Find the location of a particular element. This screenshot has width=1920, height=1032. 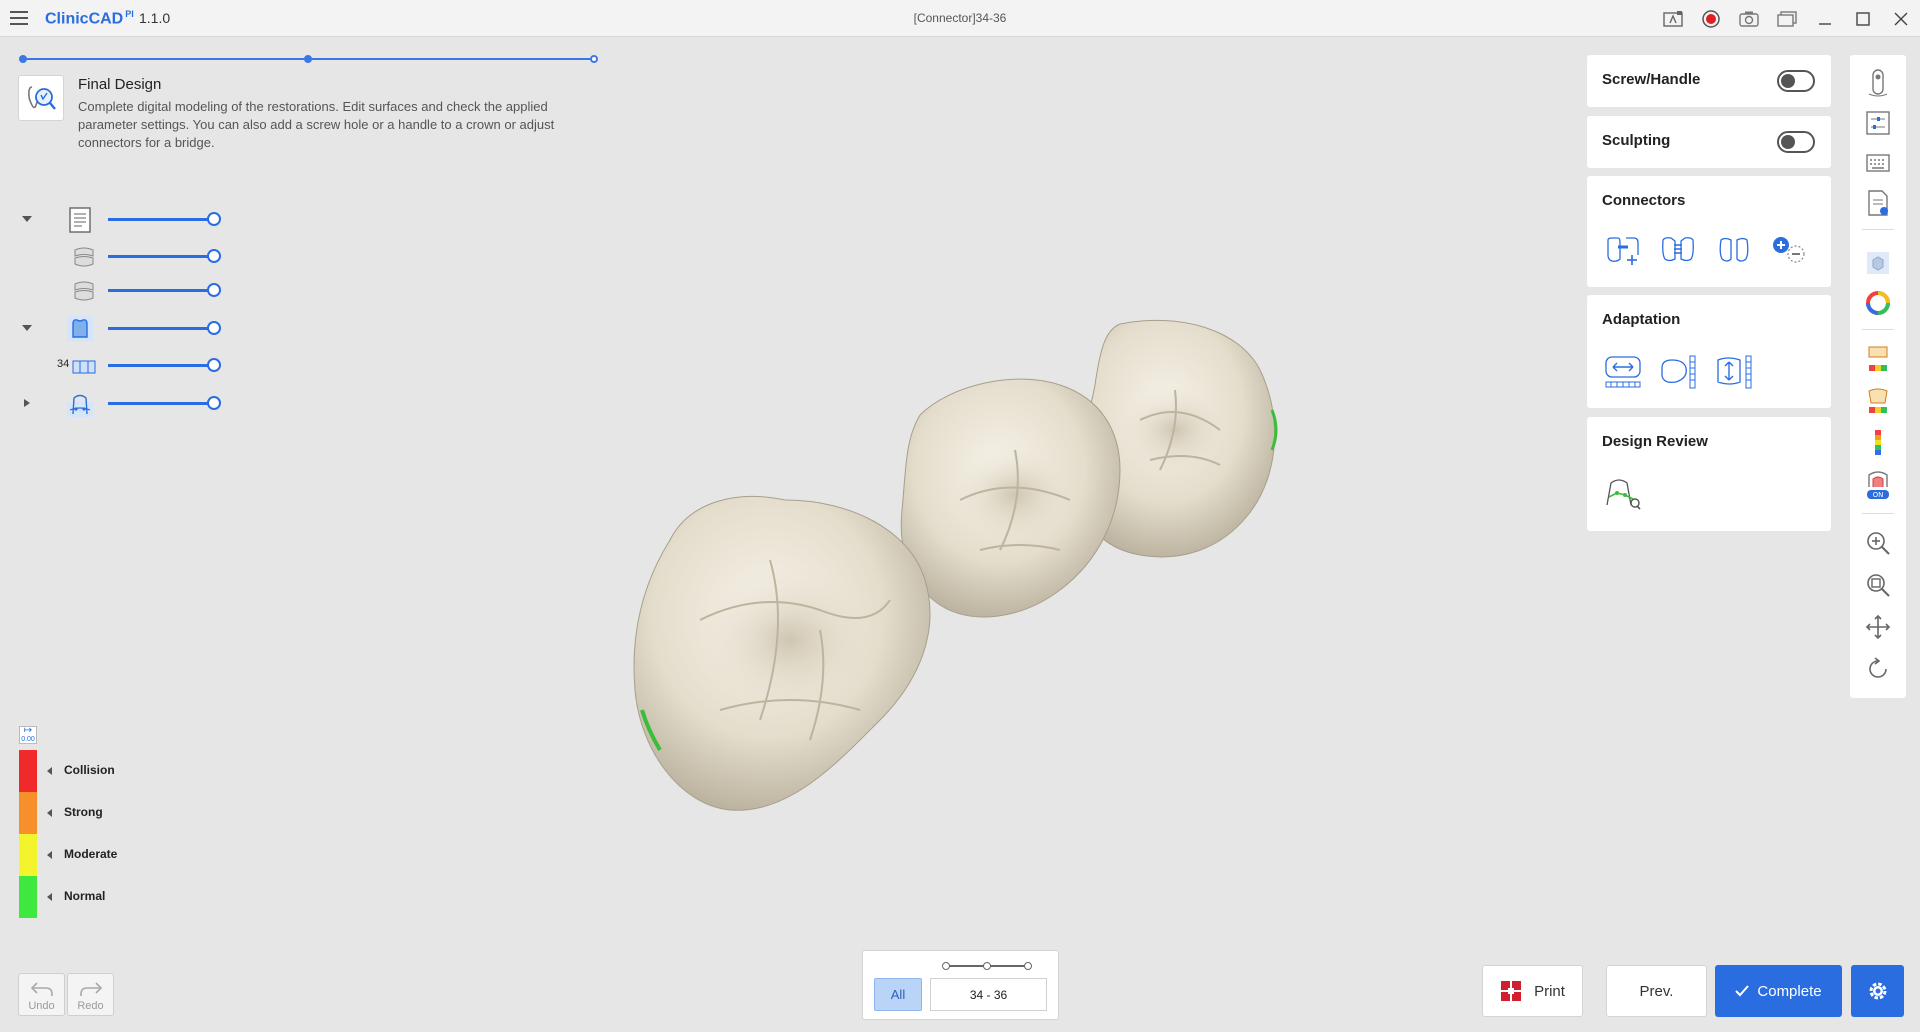

legend-item-collision: Collision is located at coordinates (81, 770).